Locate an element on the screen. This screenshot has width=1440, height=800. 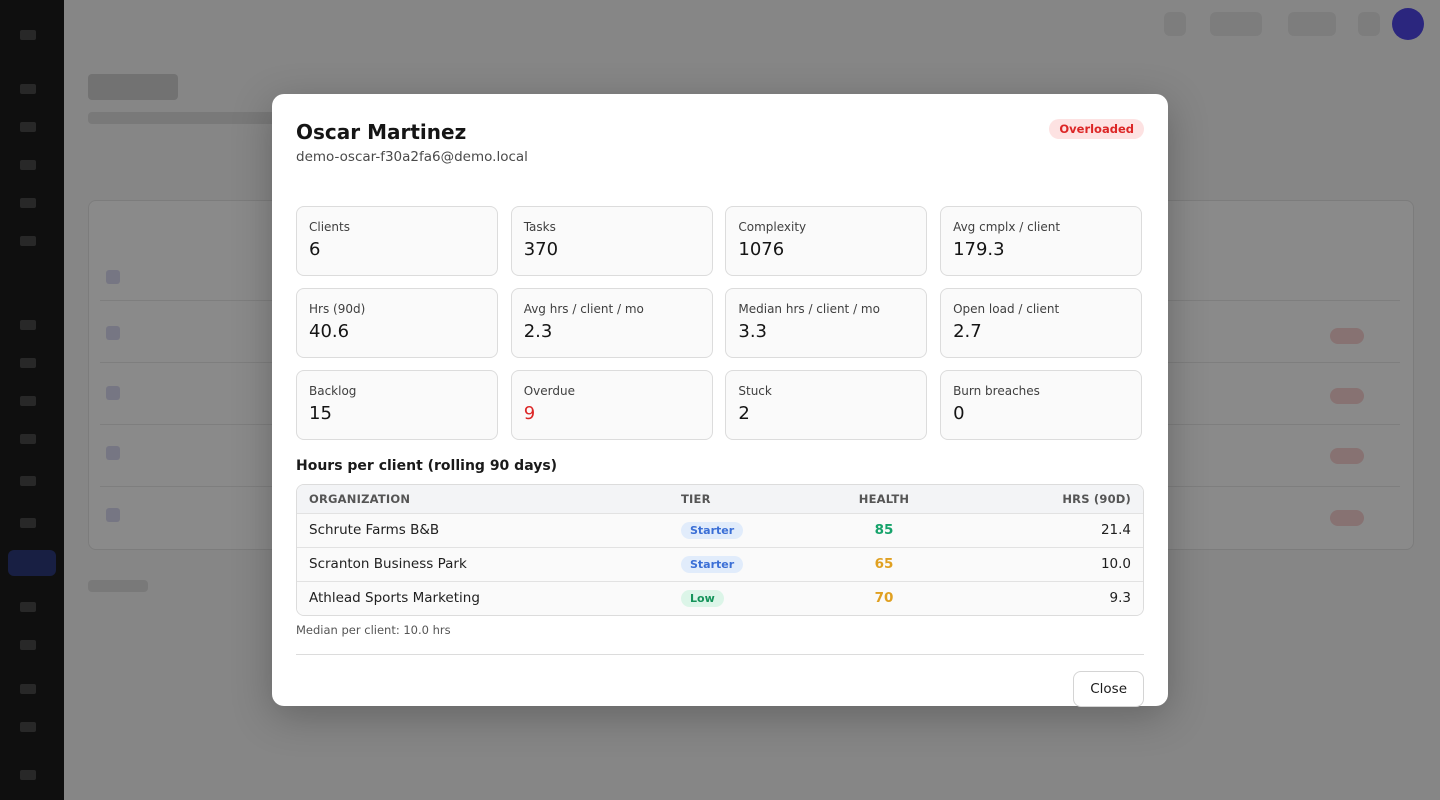
stat-card-open-load: Open load / client 2.7 is located at coordinates (1041, 323).